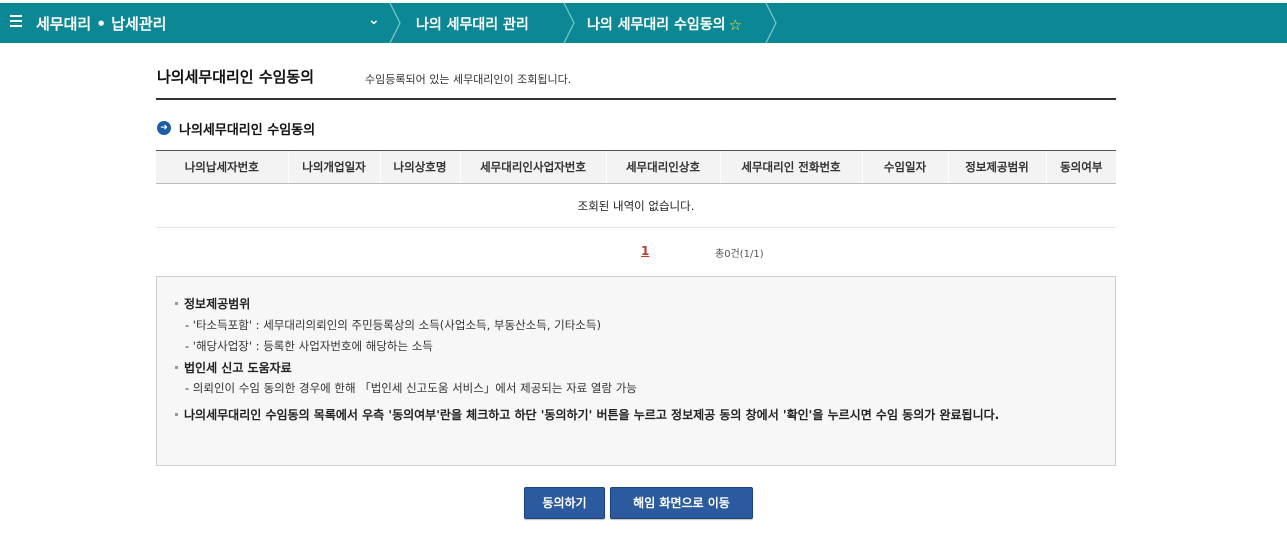 This screenshot has width=1287, height=557. Describe the element at coordinates (309, 346) in the screenshot. I see `info-line-scope-business: - '해당사업장' : 등록한 사업자번호에 해당하는 소득` at that location.